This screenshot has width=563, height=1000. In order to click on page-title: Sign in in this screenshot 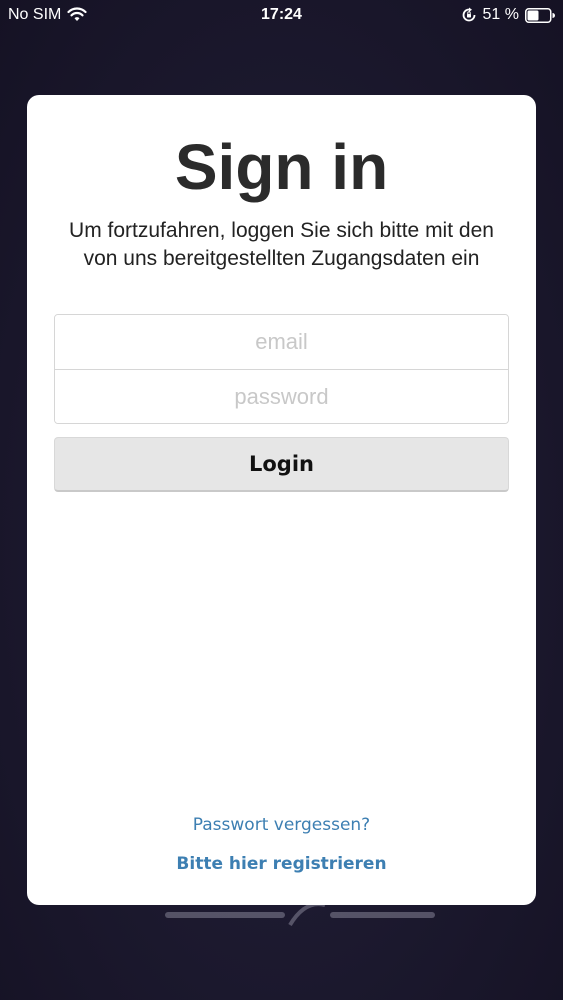, I will do `click(281, 167)`.